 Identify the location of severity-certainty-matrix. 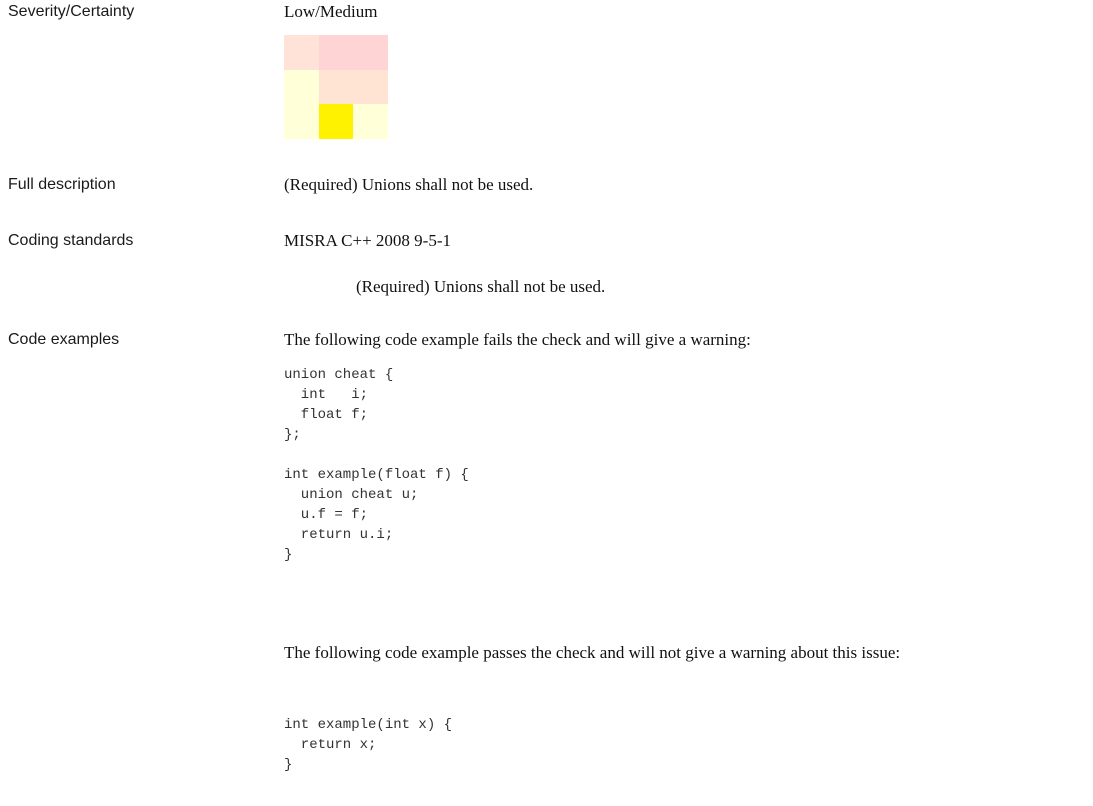
(336, 87).